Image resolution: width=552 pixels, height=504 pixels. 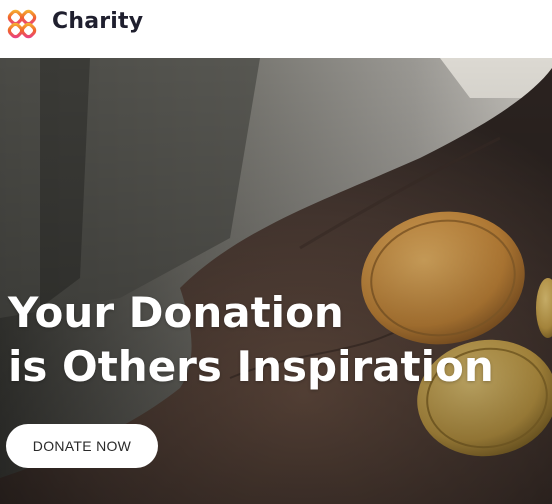 I want to click on hero-headline-line-1: Your Donation, so click(x=176, y=312).